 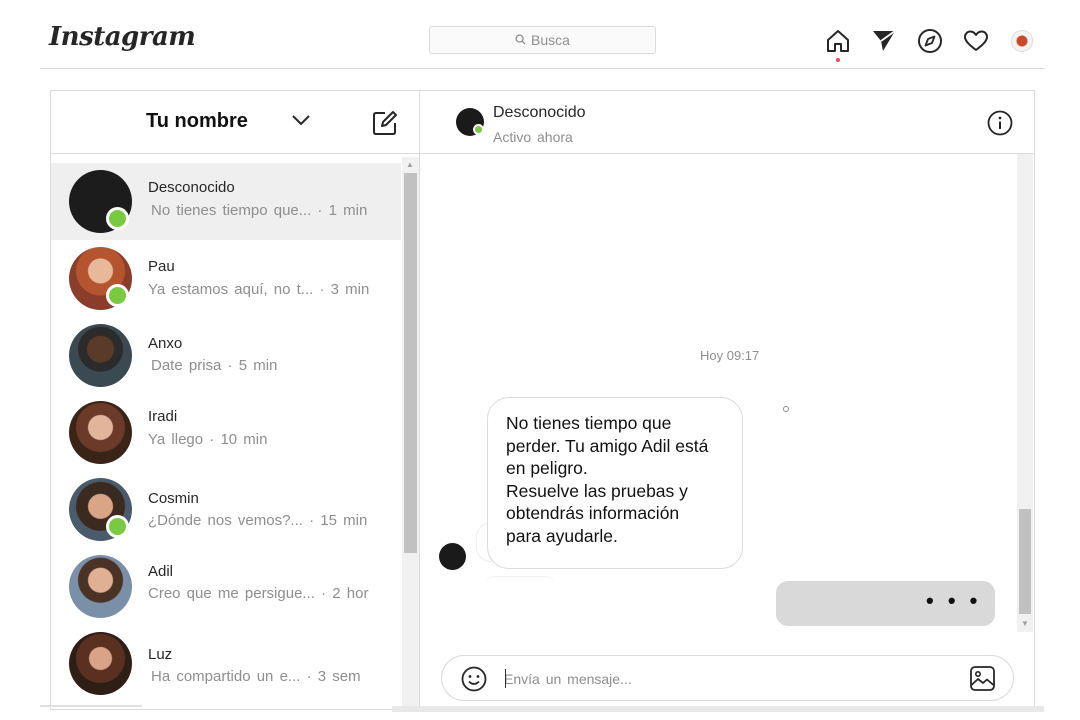 What do you see at coordinates (452, 556) in the screenshot?
I see `sender-avatar` at bounding box center [452, 556].